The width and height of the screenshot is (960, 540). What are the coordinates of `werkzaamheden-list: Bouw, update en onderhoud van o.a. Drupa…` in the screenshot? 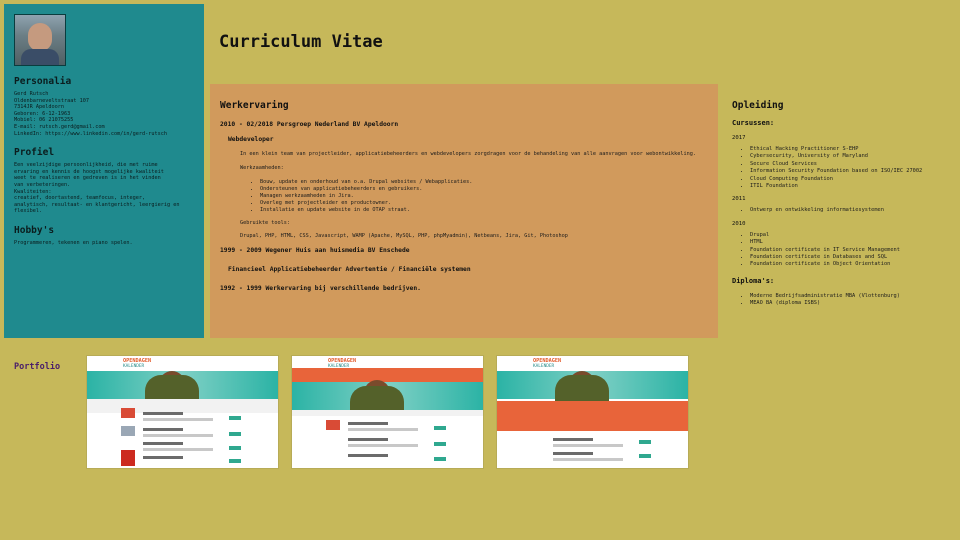 It's located at (484, 196).